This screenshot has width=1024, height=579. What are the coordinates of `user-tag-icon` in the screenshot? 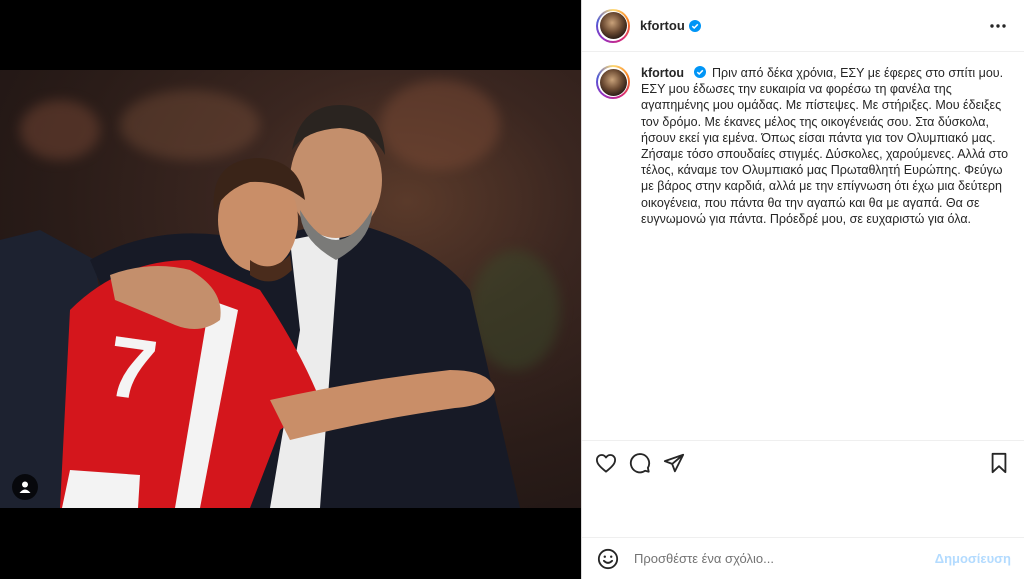 It's located at (25, 487).